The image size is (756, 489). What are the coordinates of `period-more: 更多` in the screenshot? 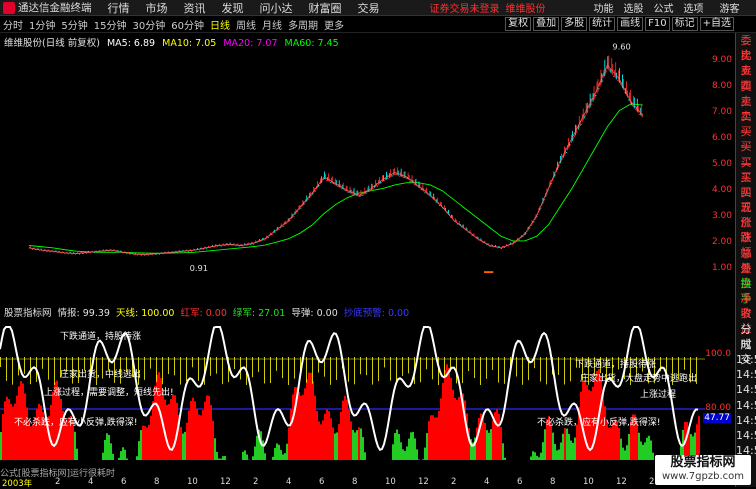 It's located at (334, 24).